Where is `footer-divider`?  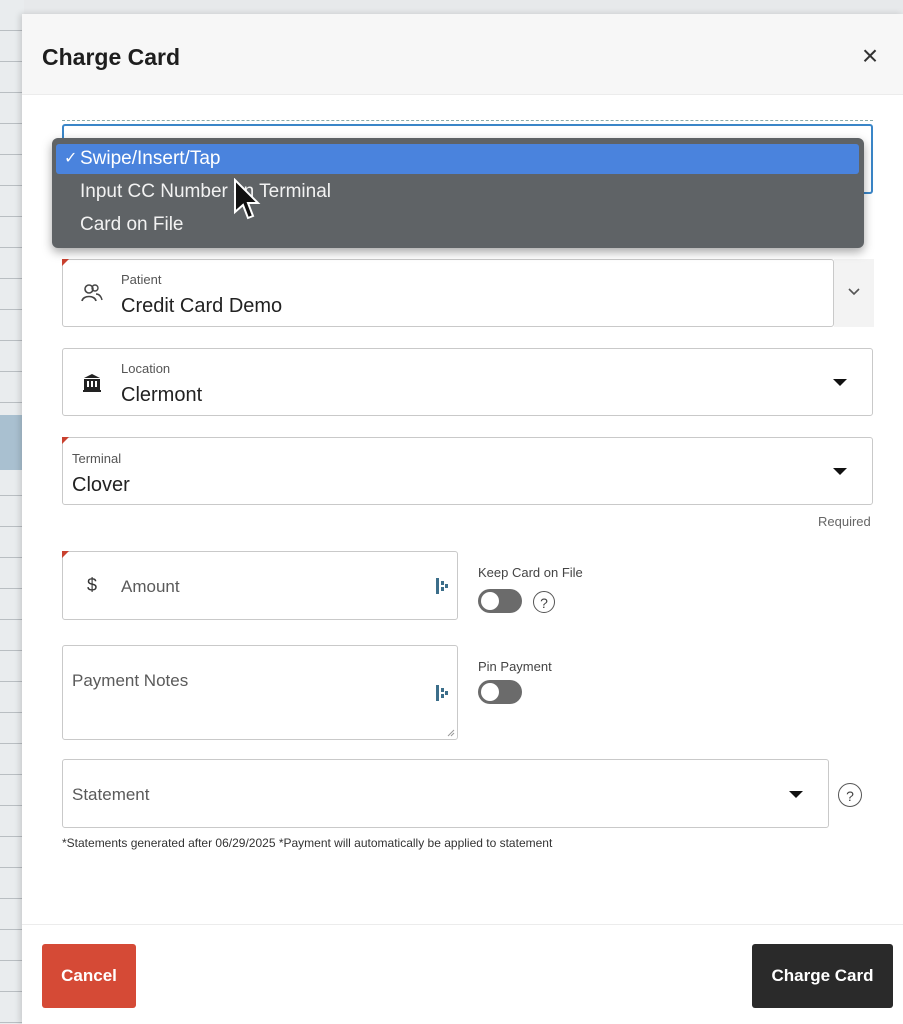
footer-divider is located at coordinates (462, 924).